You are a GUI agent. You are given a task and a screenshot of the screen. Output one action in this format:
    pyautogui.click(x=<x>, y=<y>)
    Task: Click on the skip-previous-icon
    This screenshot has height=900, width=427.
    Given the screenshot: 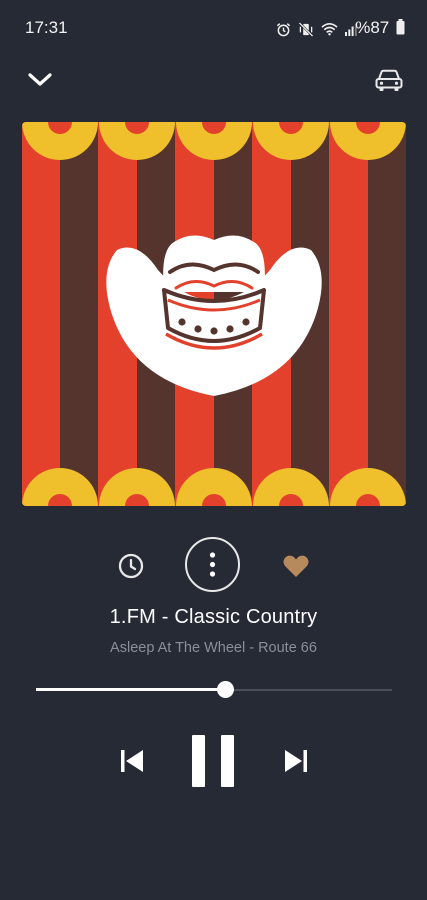 What is the action you would take?
    pyautogui.click(x=132, y=761)
    